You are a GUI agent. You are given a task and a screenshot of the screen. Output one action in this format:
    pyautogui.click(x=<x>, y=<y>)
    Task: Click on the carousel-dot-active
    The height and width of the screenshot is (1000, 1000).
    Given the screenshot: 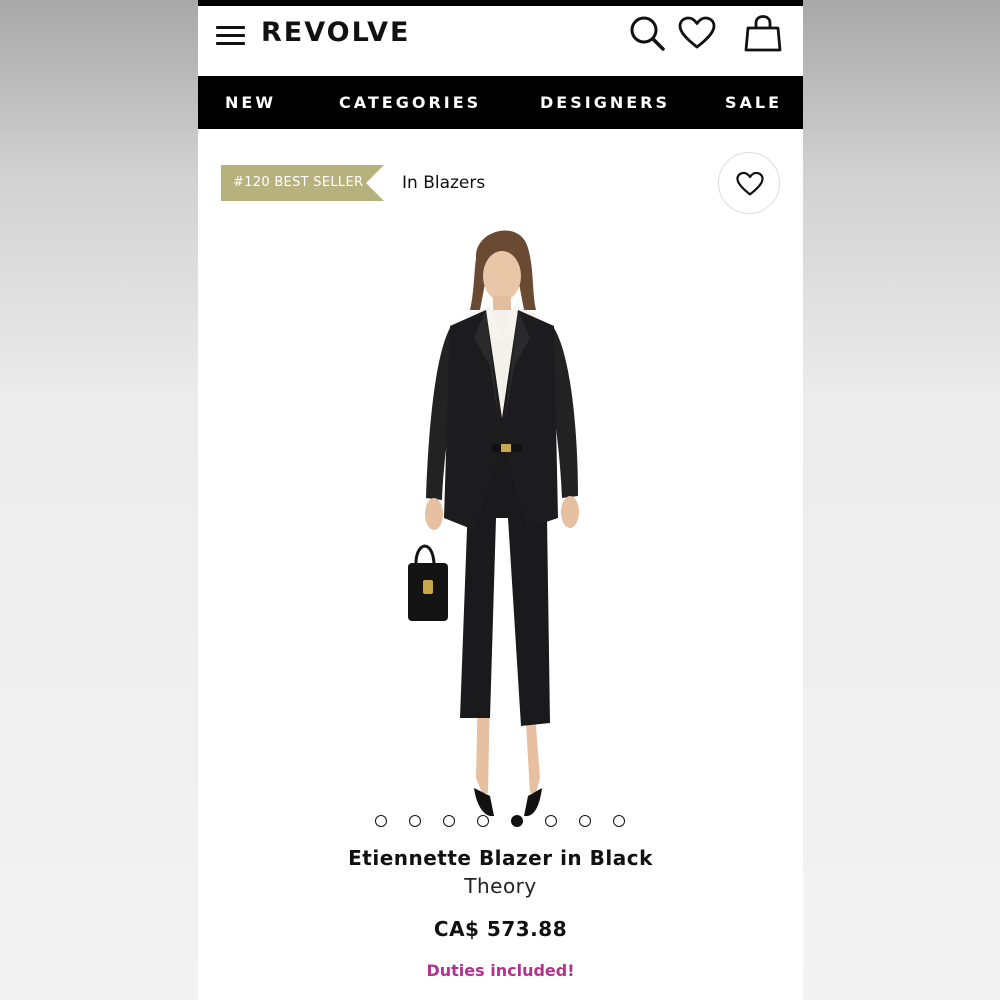 What is the action you would take?
    pyautogui.click(x=517, y=821)
    